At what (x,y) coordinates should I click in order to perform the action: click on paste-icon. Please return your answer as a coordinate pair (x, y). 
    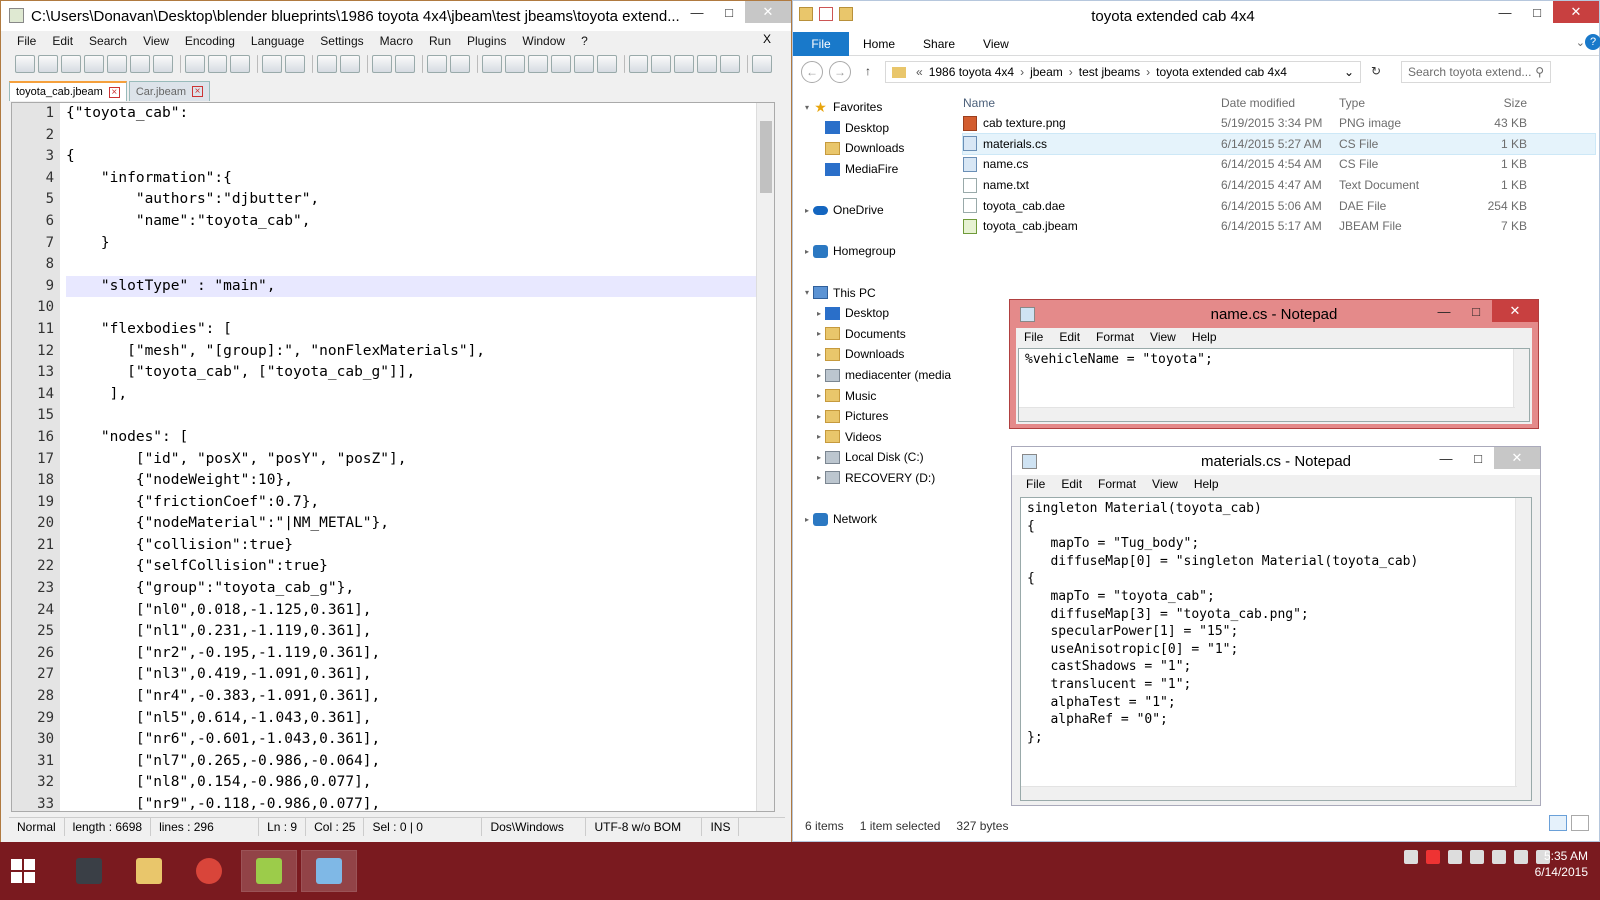
    Looking at the image, I should click on (240, 64).